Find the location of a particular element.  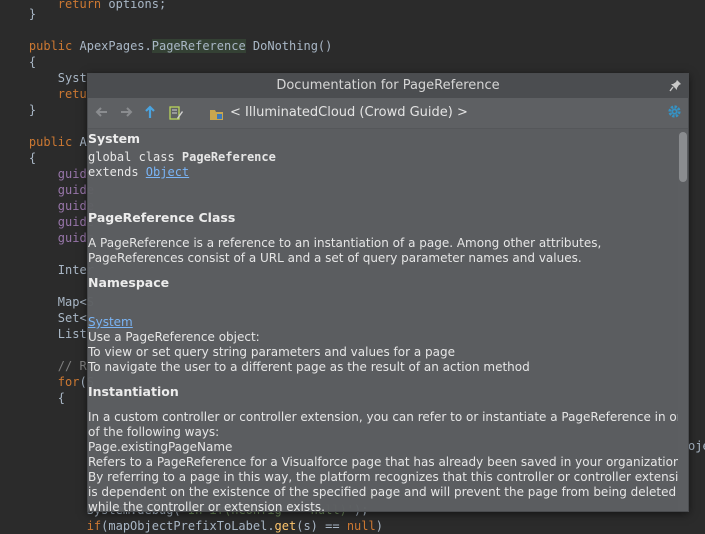

doc-paragraph: Use a PageReference object: is located at coordinates (174, 337).